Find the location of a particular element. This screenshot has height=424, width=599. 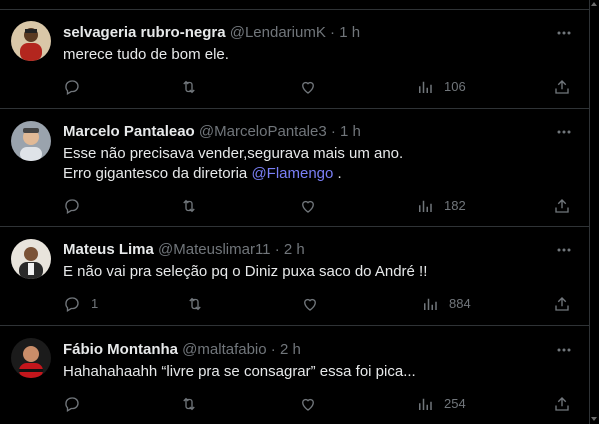

action-bar: 106 is located at coordinates (323, 87).